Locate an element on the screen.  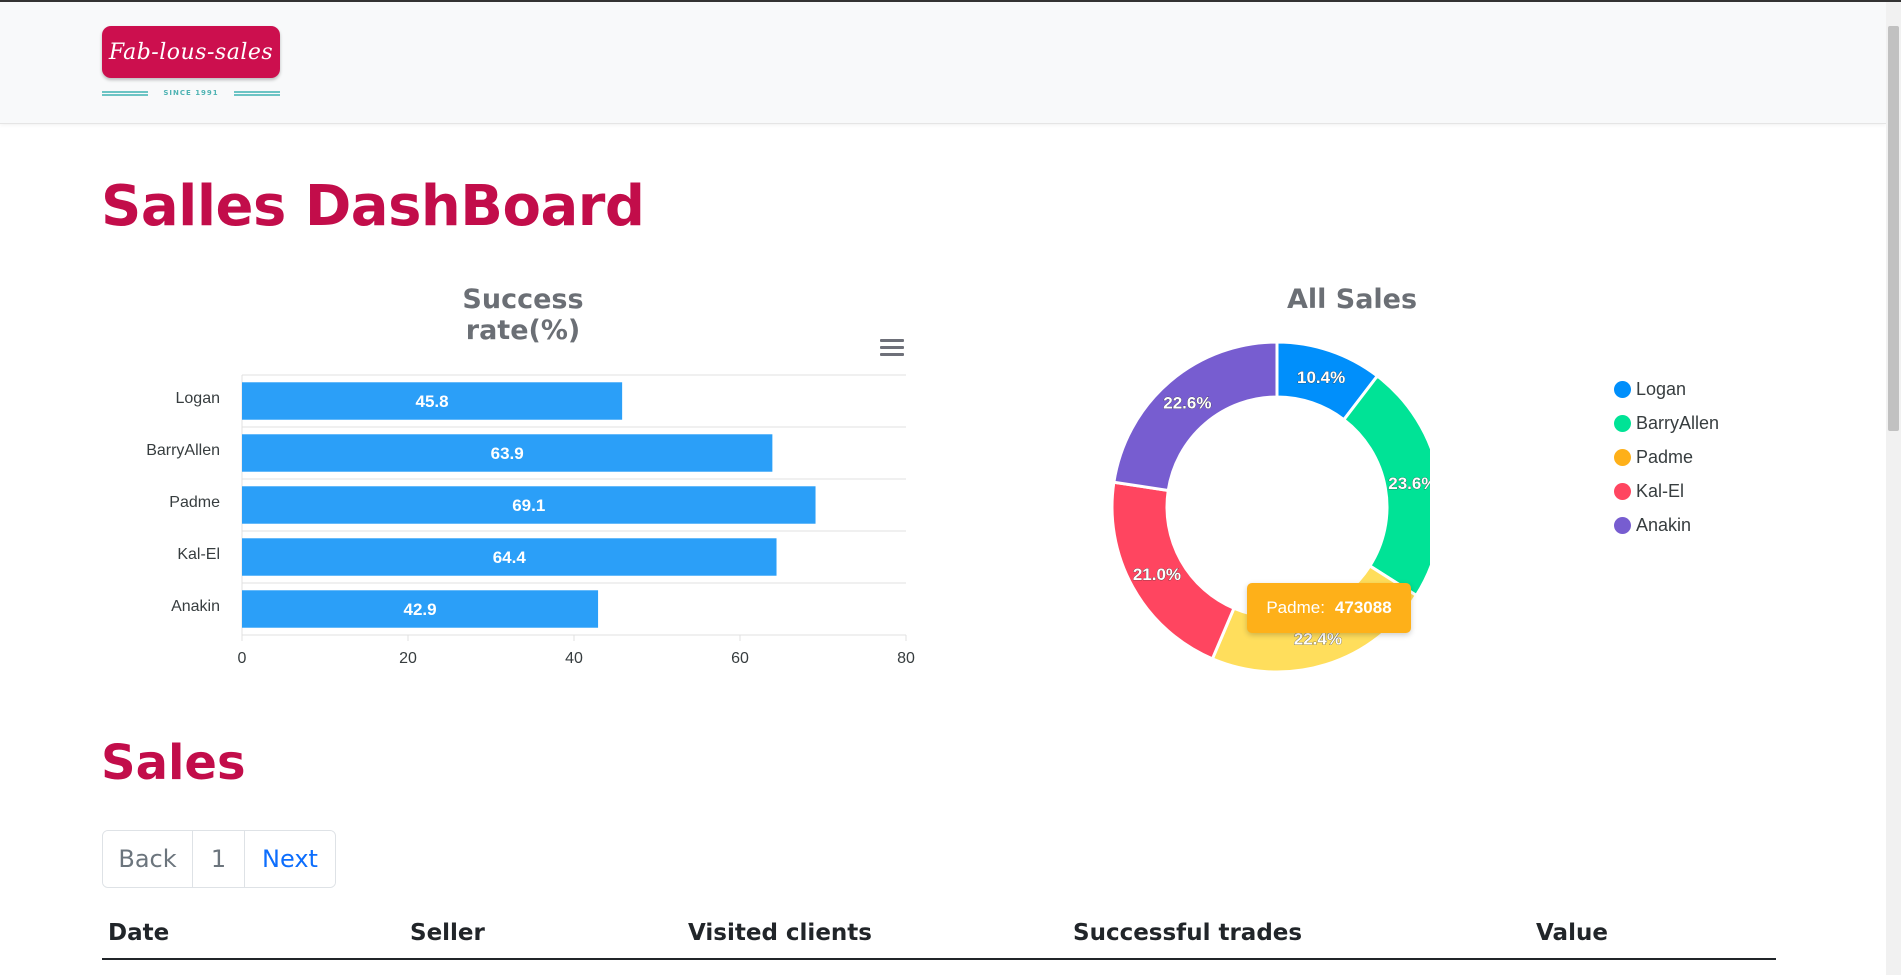
pagination: Back 1 Next is located at coordinates (219, 859).